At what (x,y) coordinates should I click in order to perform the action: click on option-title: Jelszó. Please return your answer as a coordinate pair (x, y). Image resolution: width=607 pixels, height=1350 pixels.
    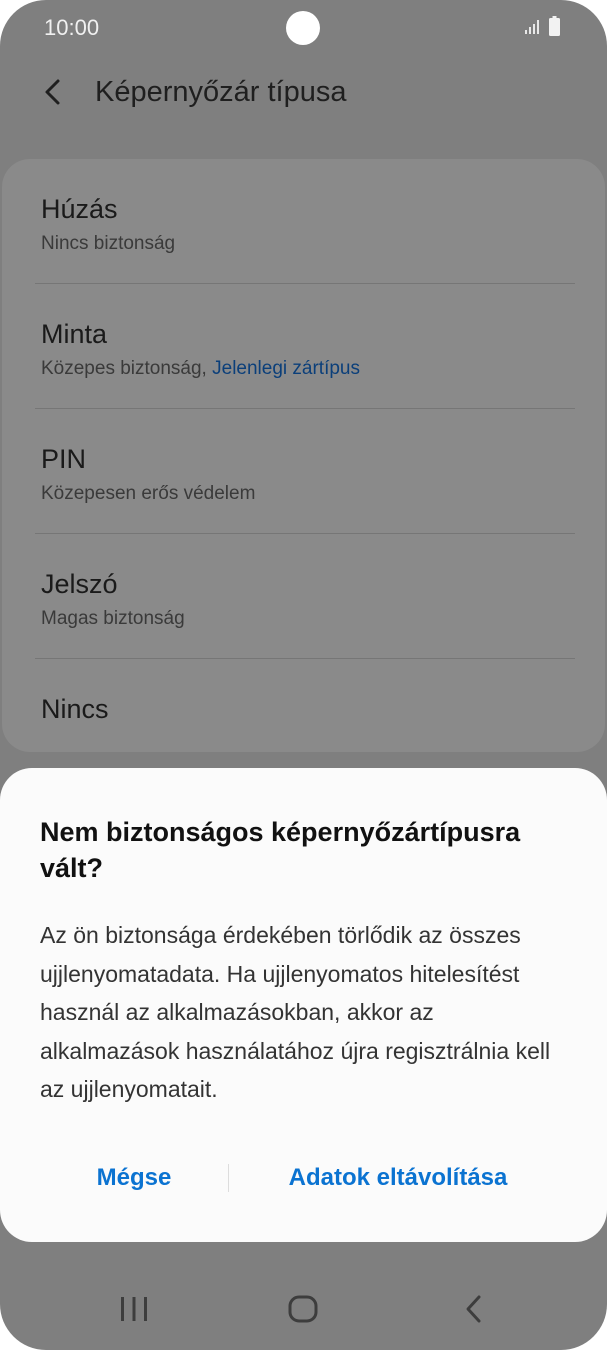
    Looking at the image, I should click on (79, 584).